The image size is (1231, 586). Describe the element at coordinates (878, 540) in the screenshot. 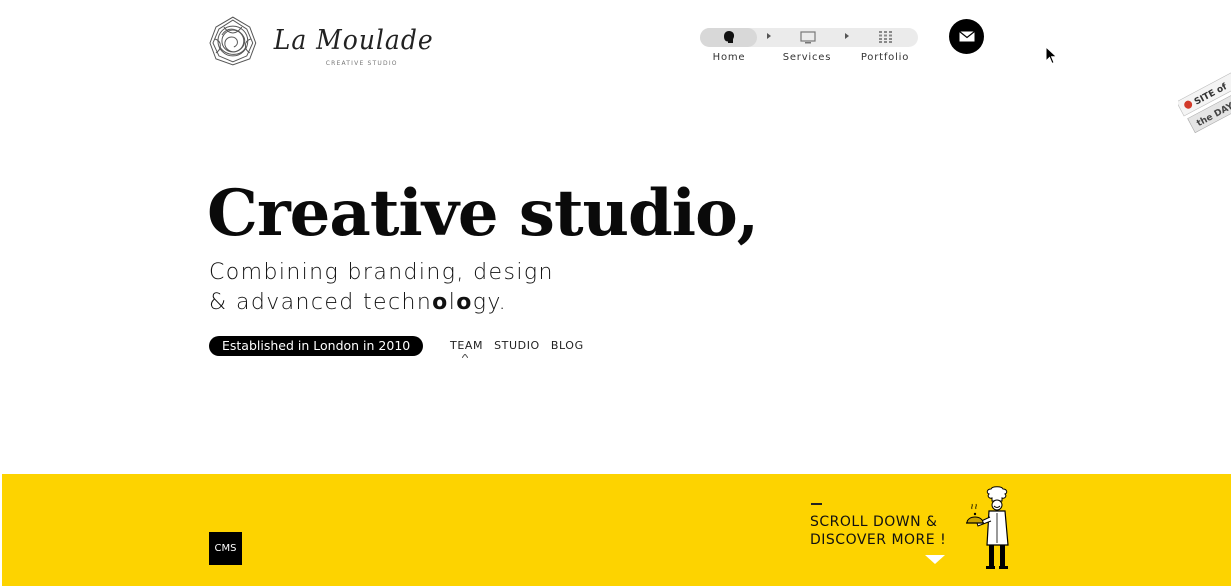

I see `scroll-hint-line-2: DISCOVER MORE !` at that location.